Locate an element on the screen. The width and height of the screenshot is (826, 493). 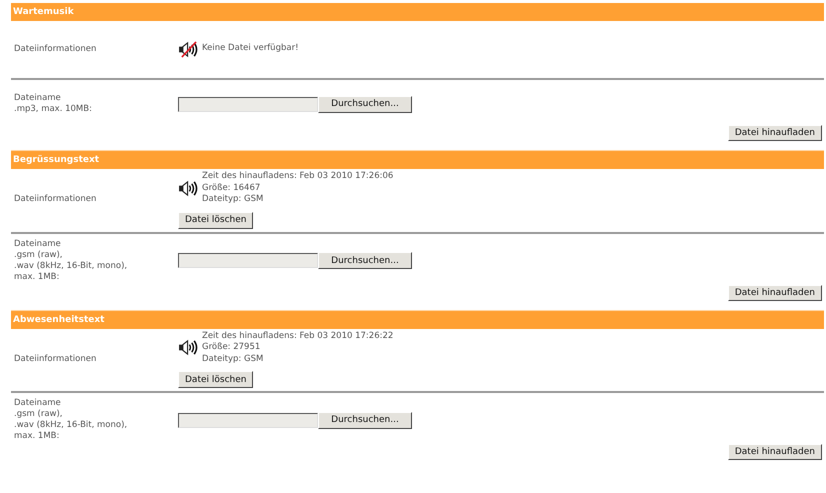
upload-label: Dateiname .mp3, max. 10MB: is located at coordinates (53, 104).